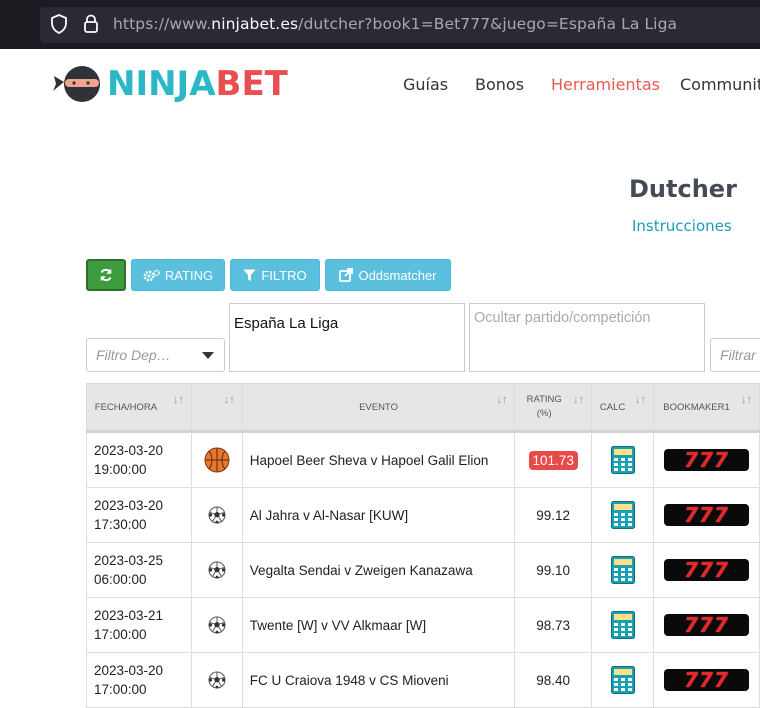 The height and width of the screenshot is (708, 760). I want to click on header-fecha: FECHA/HORA ↓↑, so click(139, 408).